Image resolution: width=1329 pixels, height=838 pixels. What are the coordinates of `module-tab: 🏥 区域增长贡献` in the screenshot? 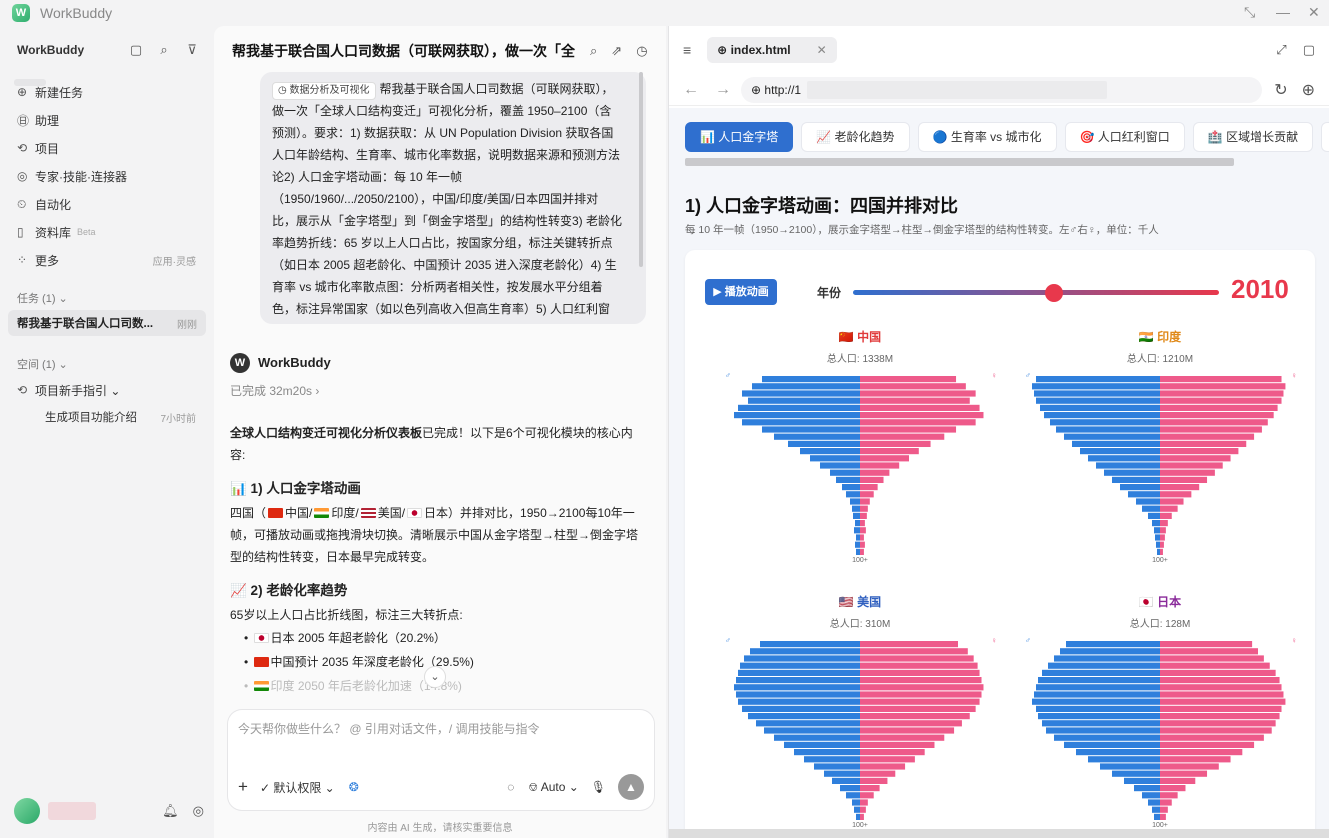 It's located at (1253, 137).